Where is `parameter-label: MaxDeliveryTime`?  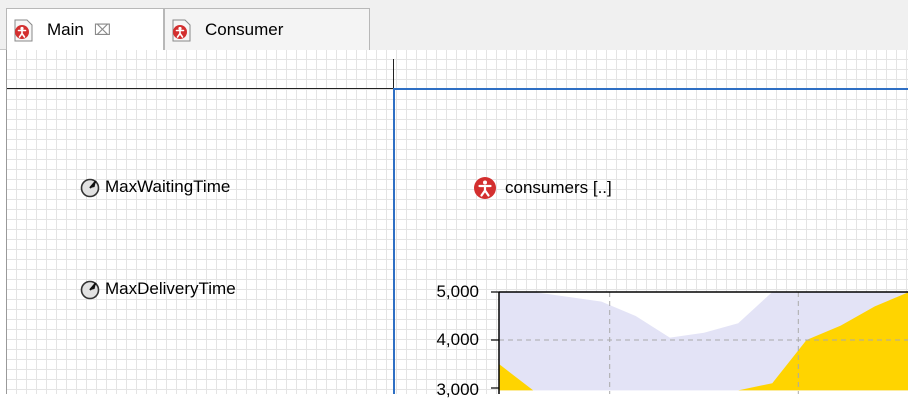 parameter-label: MaxDeliveryTime is located at coordinates (170, 288).